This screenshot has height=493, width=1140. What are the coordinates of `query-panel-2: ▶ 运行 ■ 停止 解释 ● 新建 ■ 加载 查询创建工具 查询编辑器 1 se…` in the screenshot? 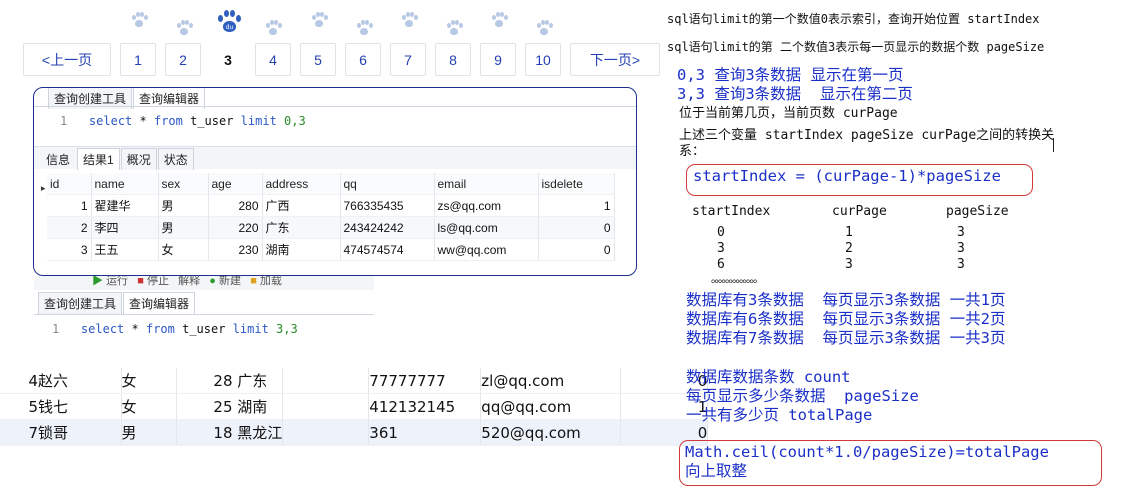 It's located at (204, 320).